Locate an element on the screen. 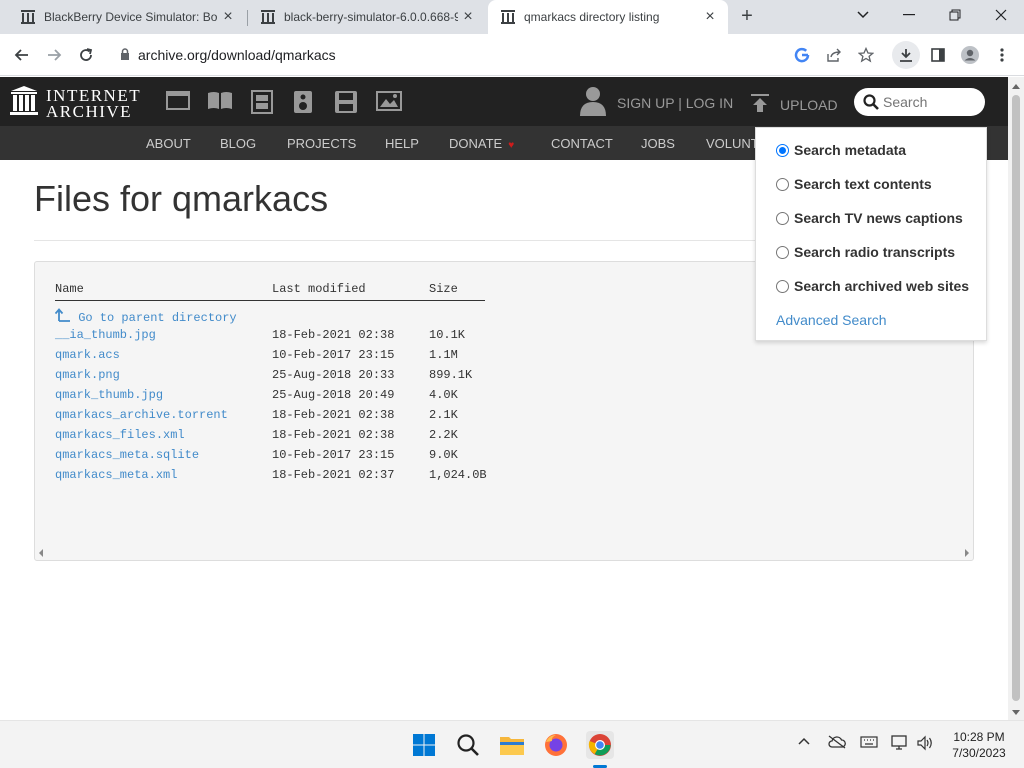  file-size: 10.1K is located at coordinates (447, 335).